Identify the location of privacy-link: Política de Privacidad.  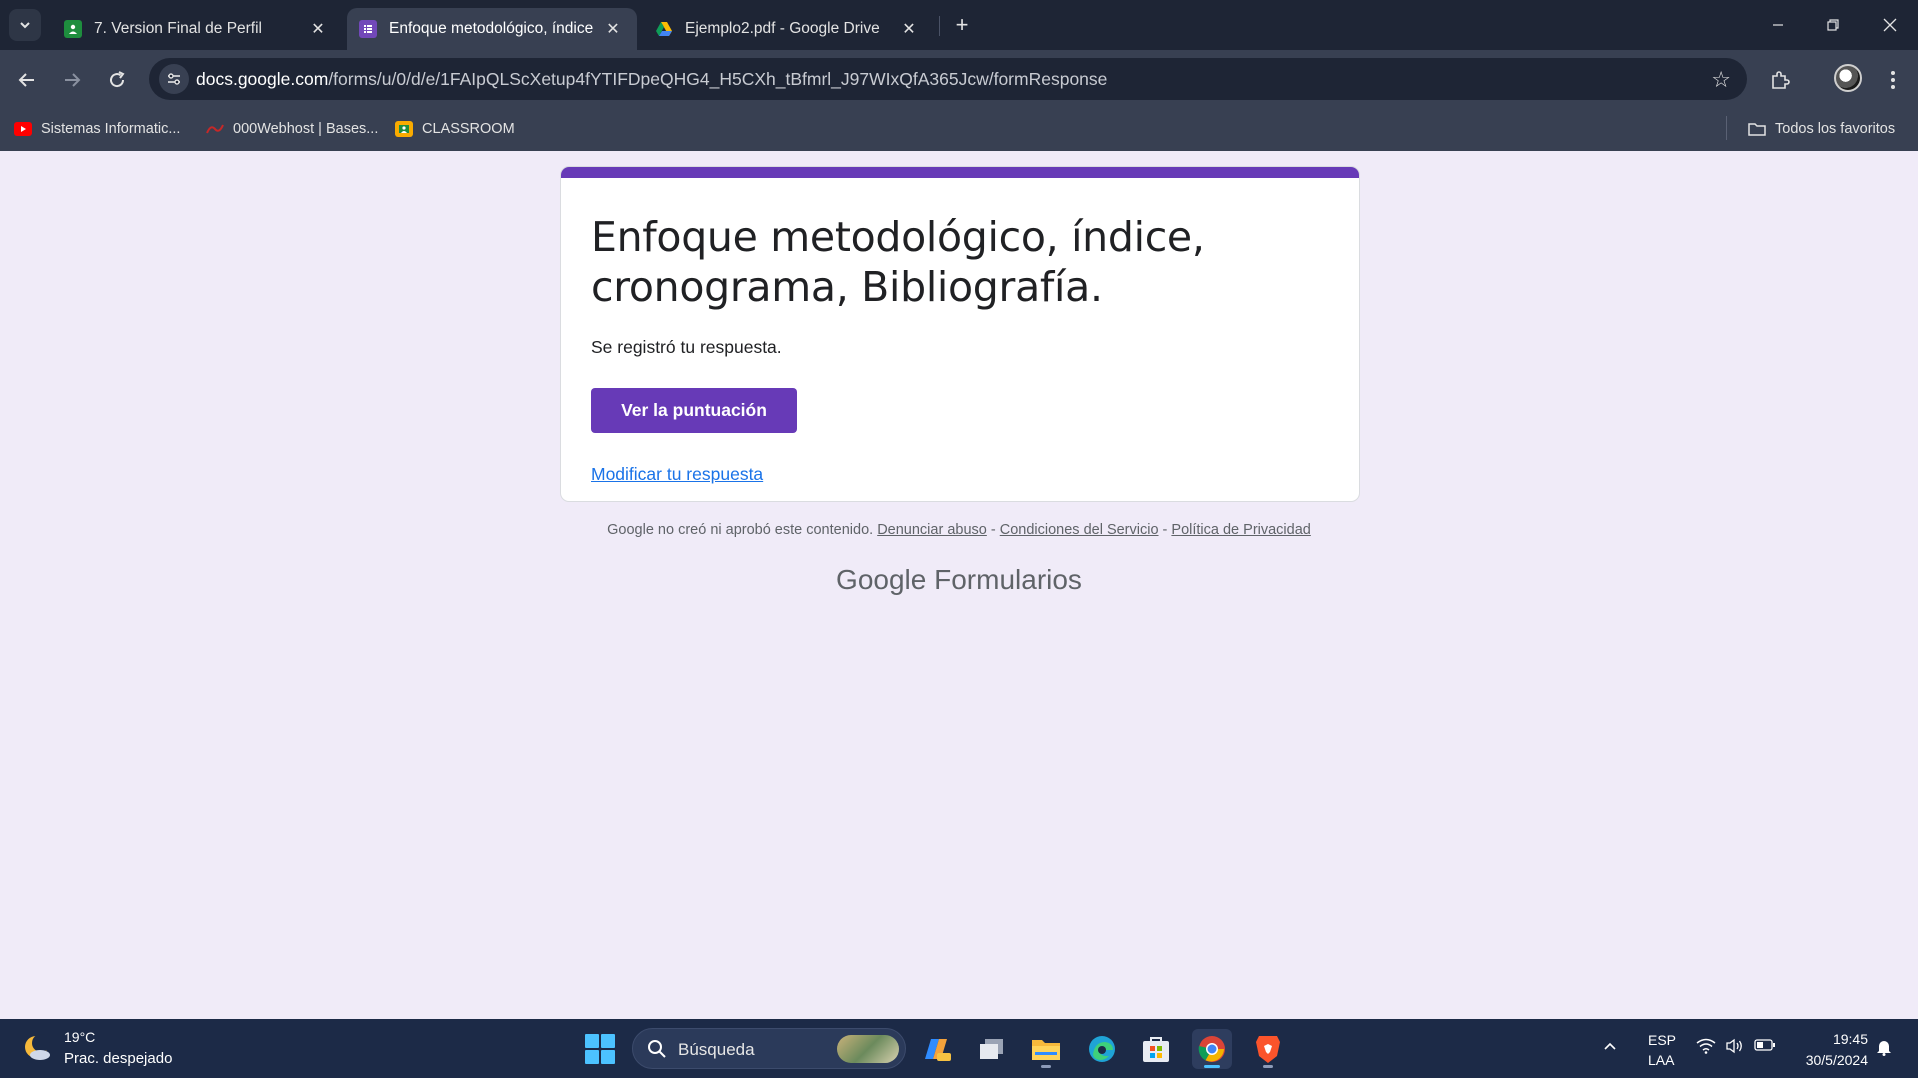
(1240, 530).